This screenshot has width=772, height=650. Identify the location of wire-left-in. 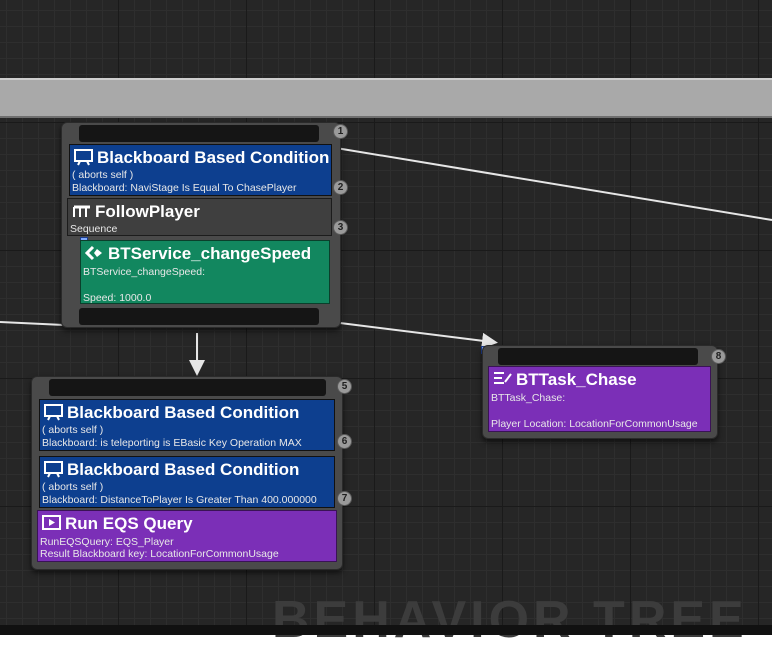
(32, 323).